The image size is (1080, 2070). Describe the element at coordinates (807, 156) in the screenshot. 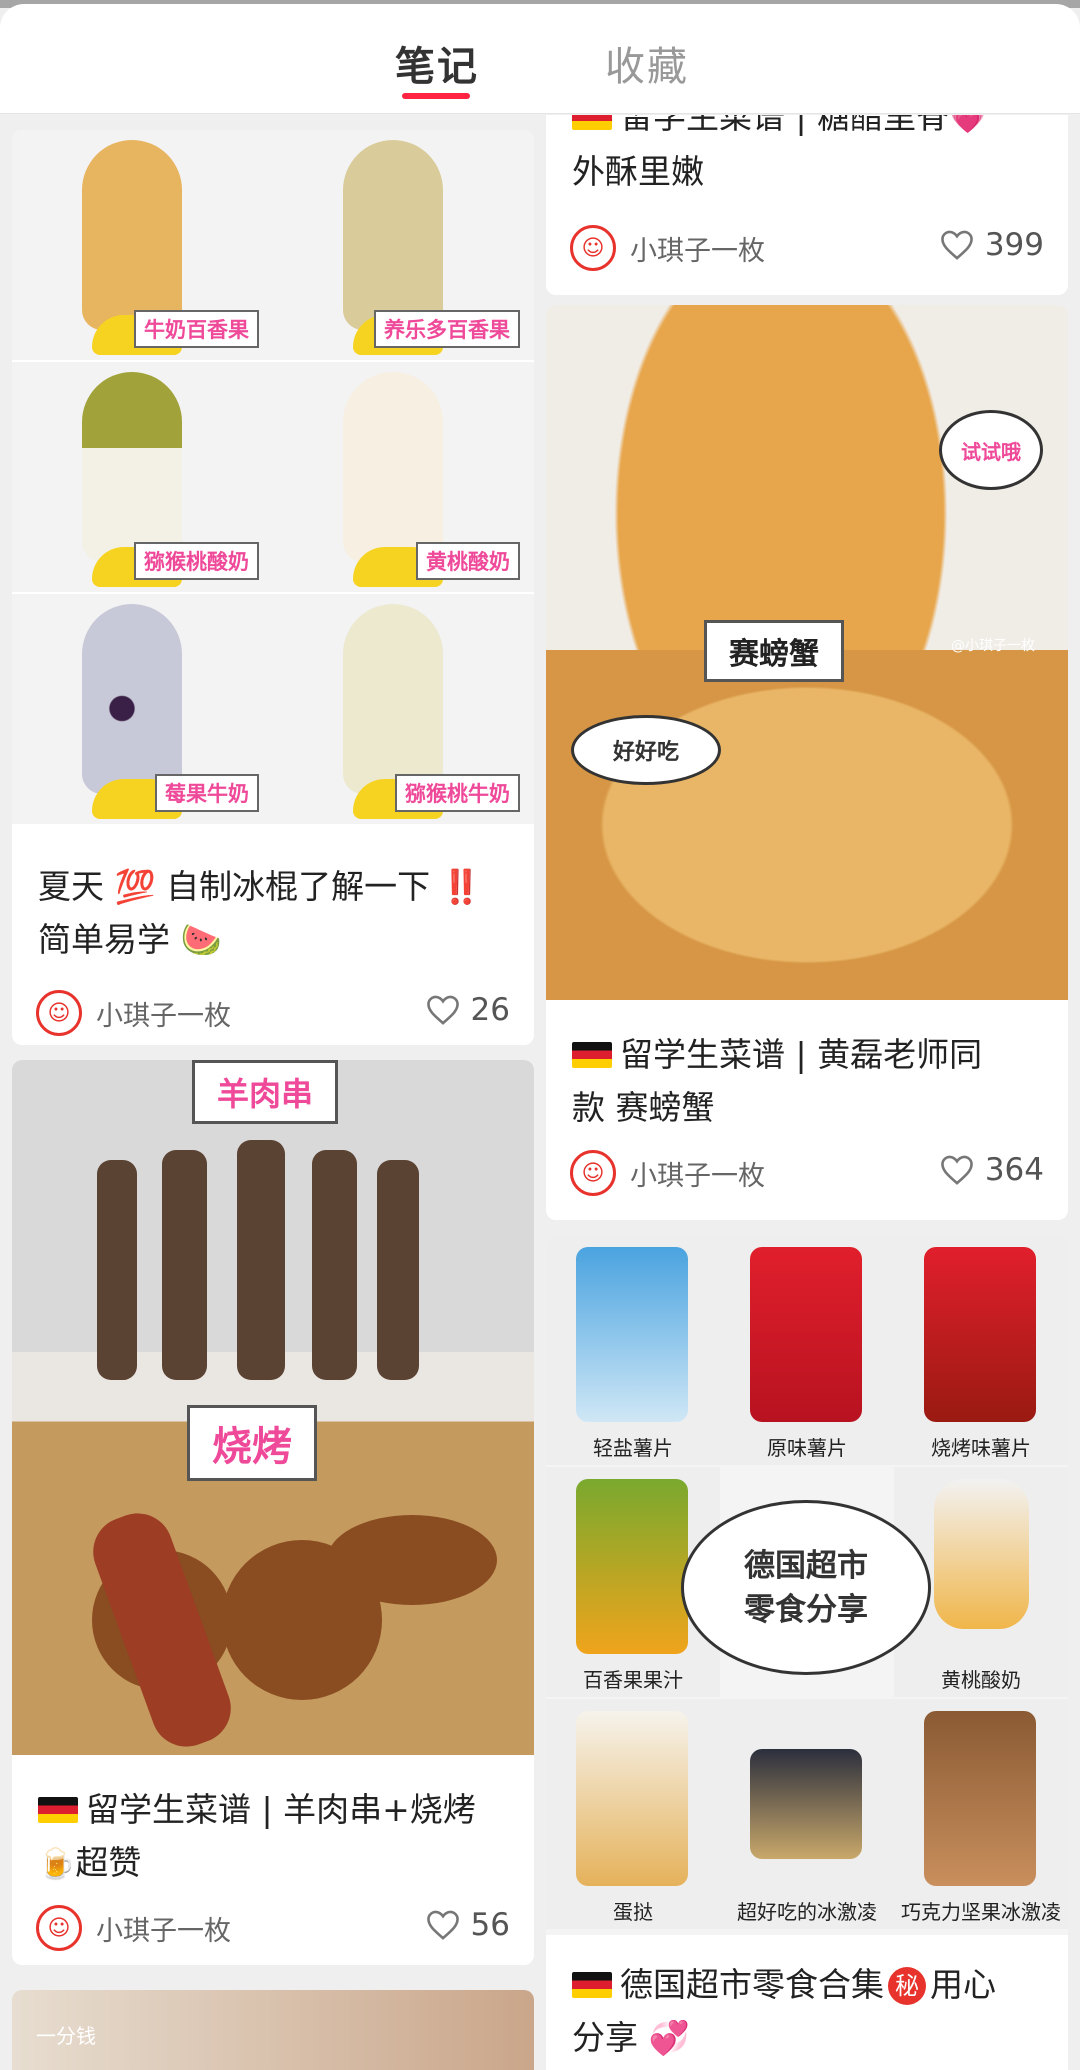

I see `note-title: 留学生菜谱 | 糖醋里脊💗 外酥里嫩` at that location.